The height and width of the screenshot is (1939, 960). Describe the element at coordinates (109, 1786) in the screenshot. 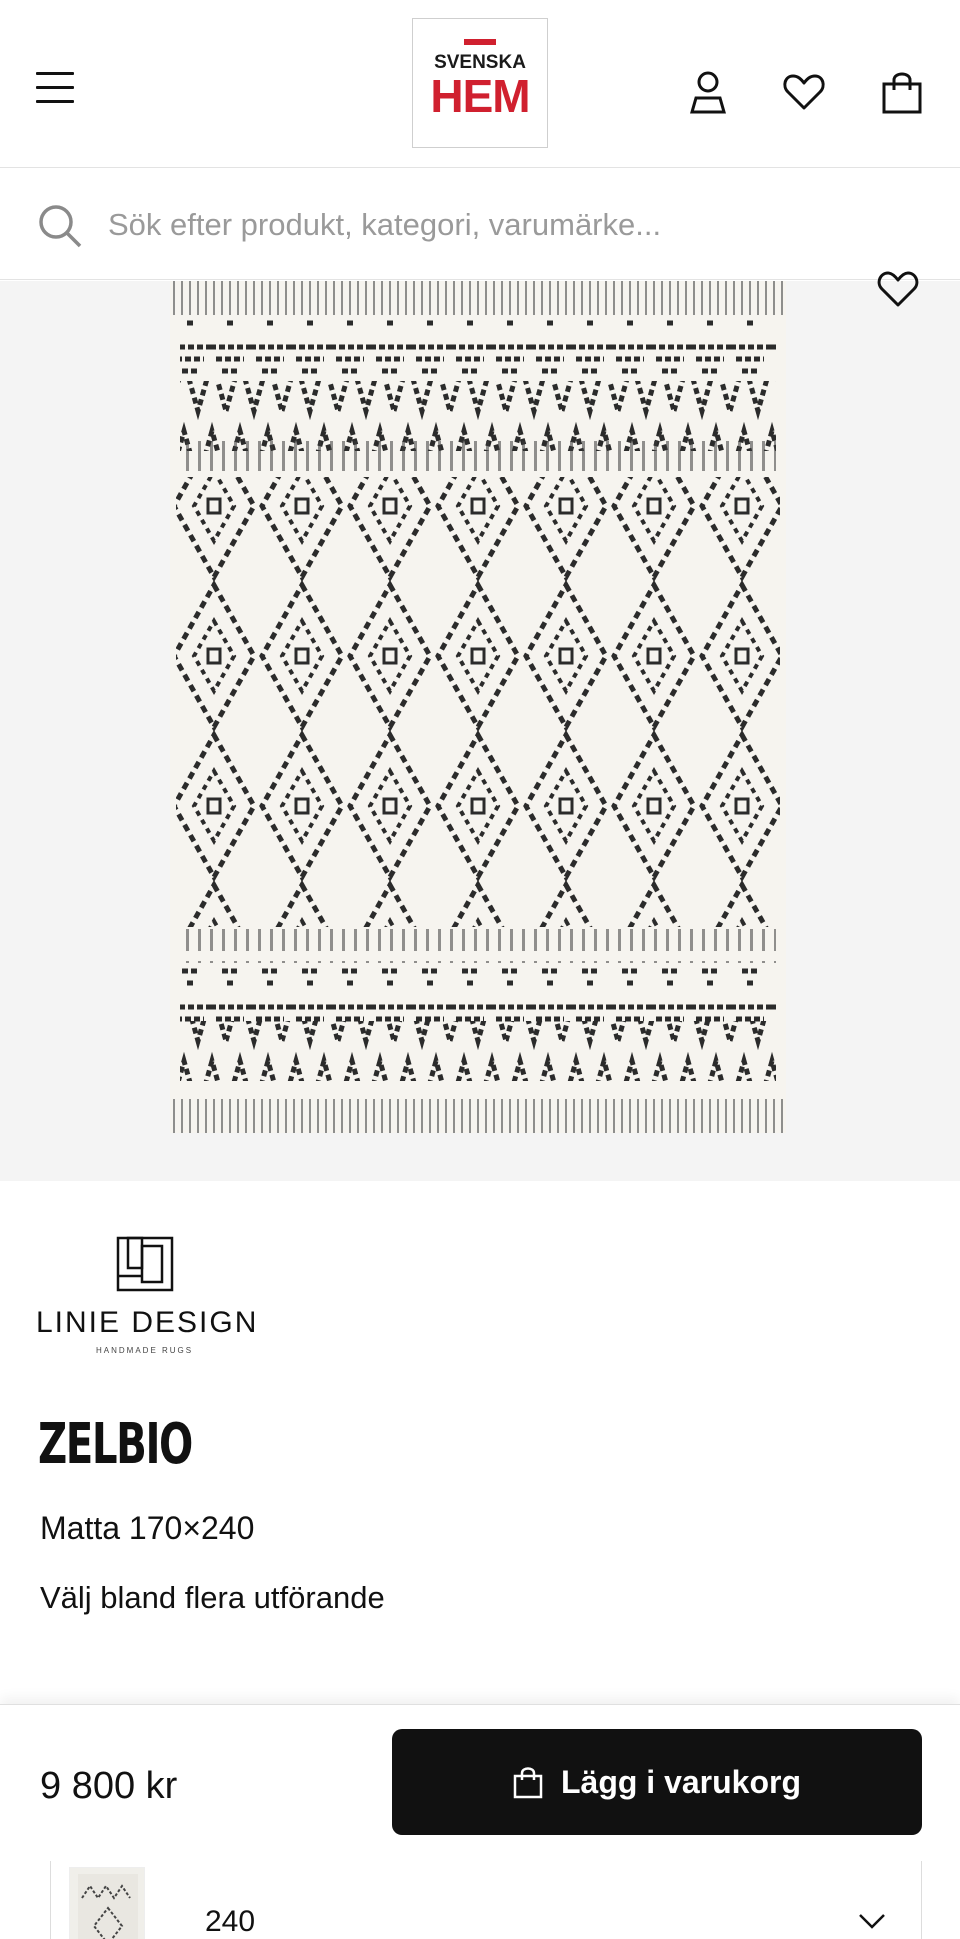

I see `product-price: 9 800 kr` at that location.